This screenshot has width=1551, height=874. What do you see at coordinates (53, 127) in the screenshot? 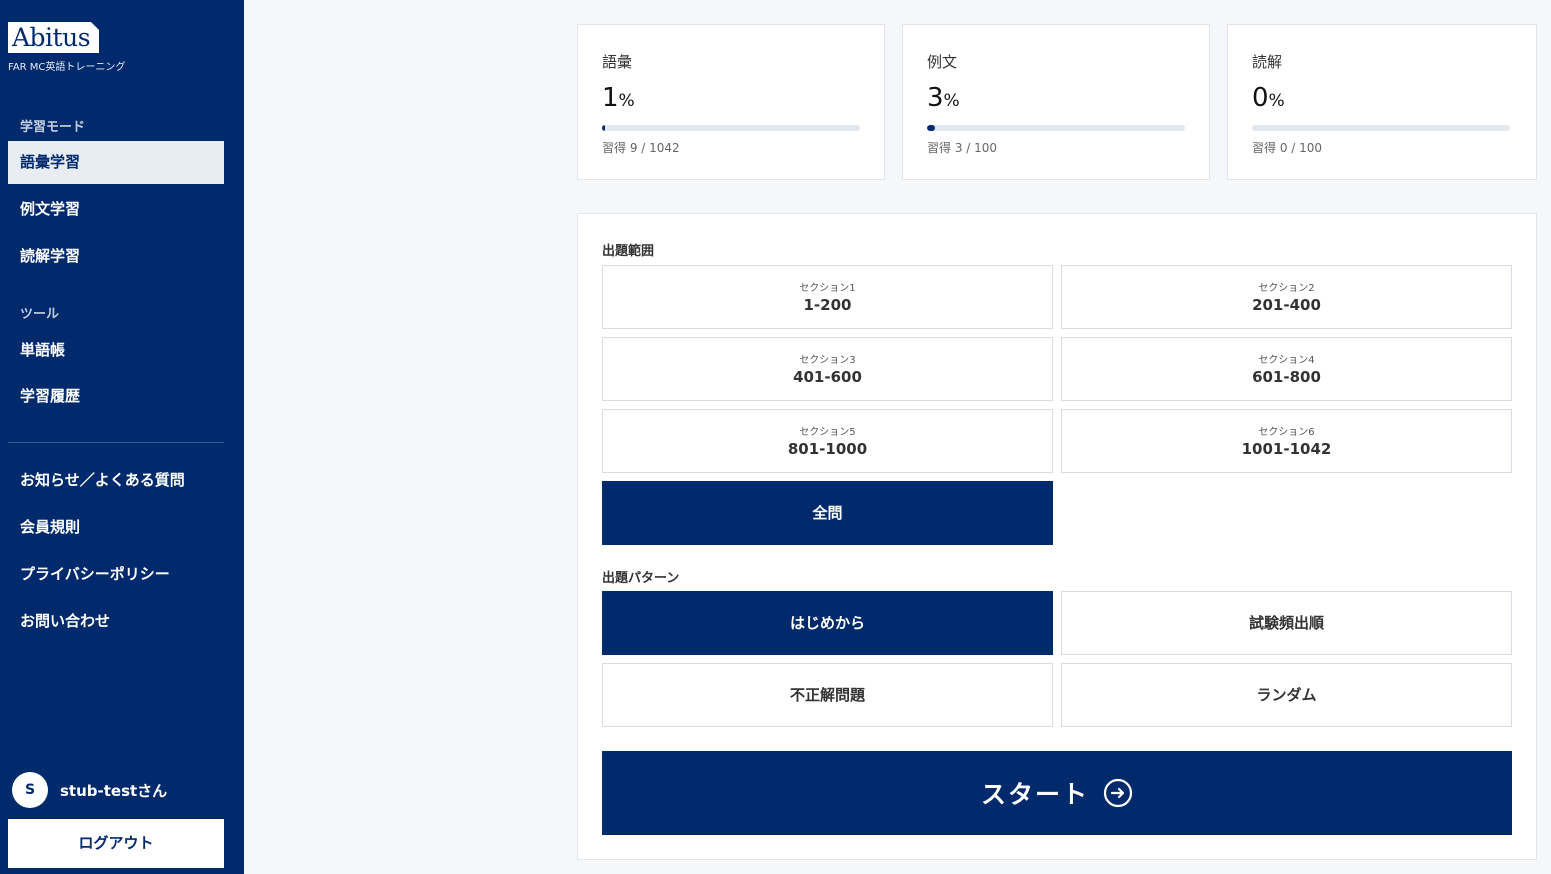
I see `learning-mode-heading: 学習モード` at bounding box center [53, 127].